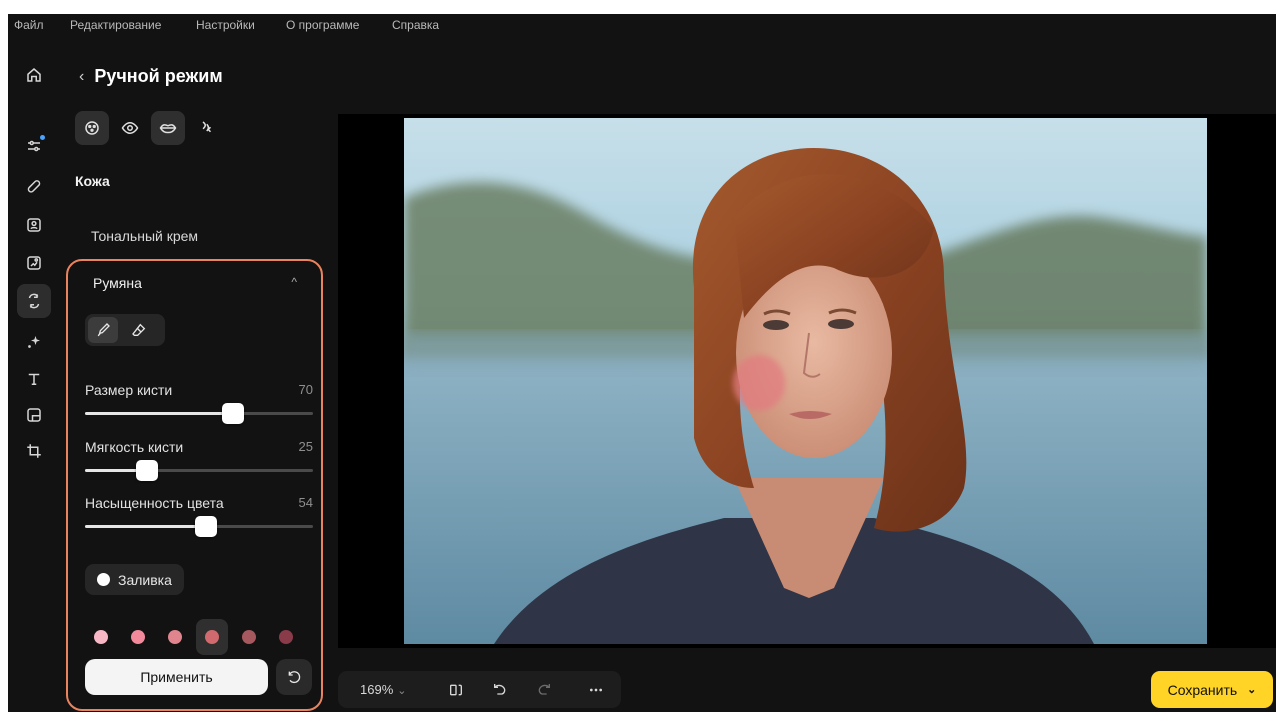 Image resolution: width=1276 pixels, height=712 pixels. What do you see at coordinates (34, 451) in the screenshot?
I see `crop-icon` at bounding box center [34, 451].